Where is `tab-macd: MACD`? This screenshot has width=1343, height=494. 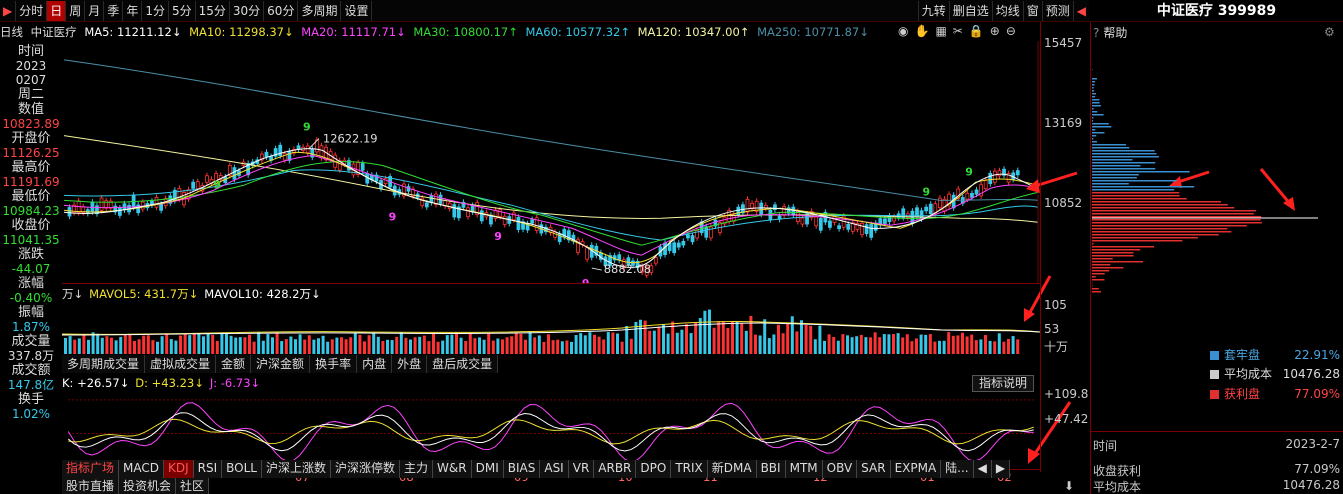 tab-macd: MACD is located at coordinates (141, 468).